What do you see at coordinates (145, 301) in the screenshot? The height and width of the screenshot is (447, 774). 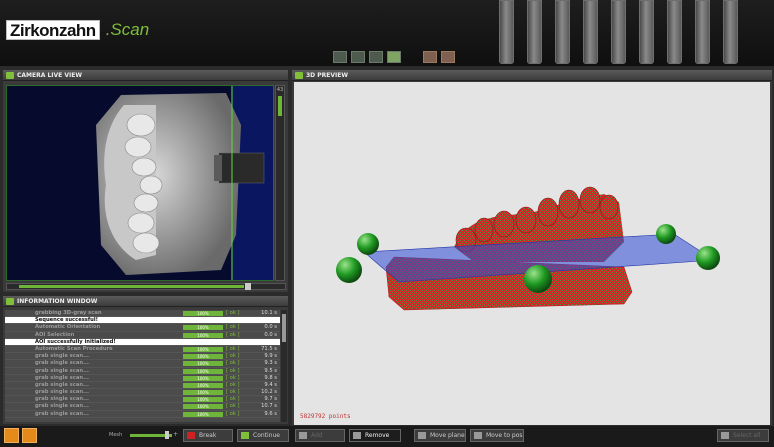 I see `info-panel-title: INFORMATION WINDOW` at bounding box center [145, 301].